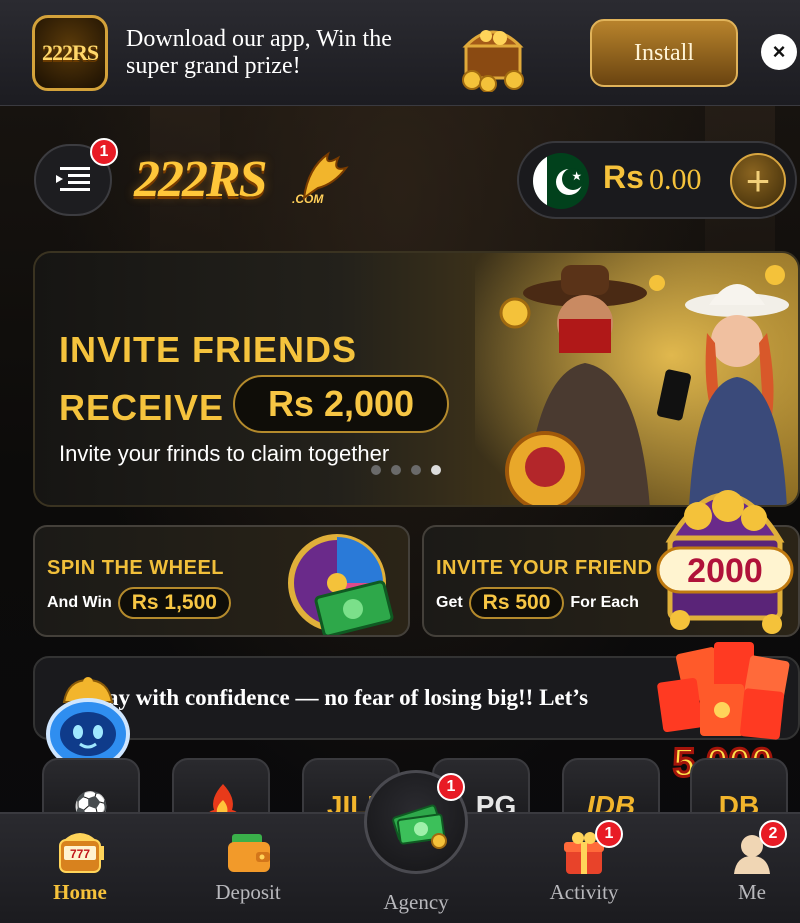 Image resolution: width=800 pixels, height=923 pixels. I want to click on promo-offer: Get Rs 500 For Each, so click(537, 603).